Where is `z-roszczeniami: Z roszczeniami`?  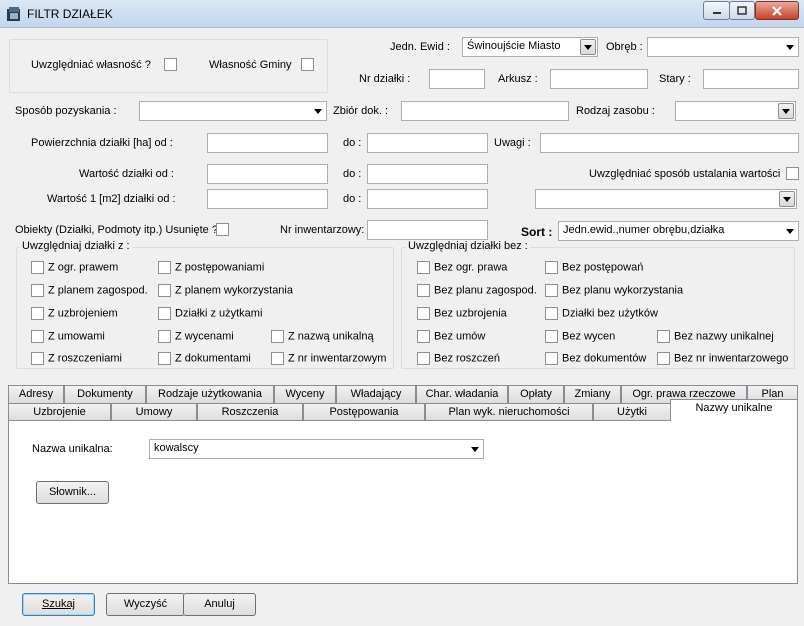
z-roszczeniami: Z roszczeniami is located at coordinates (76, 358).